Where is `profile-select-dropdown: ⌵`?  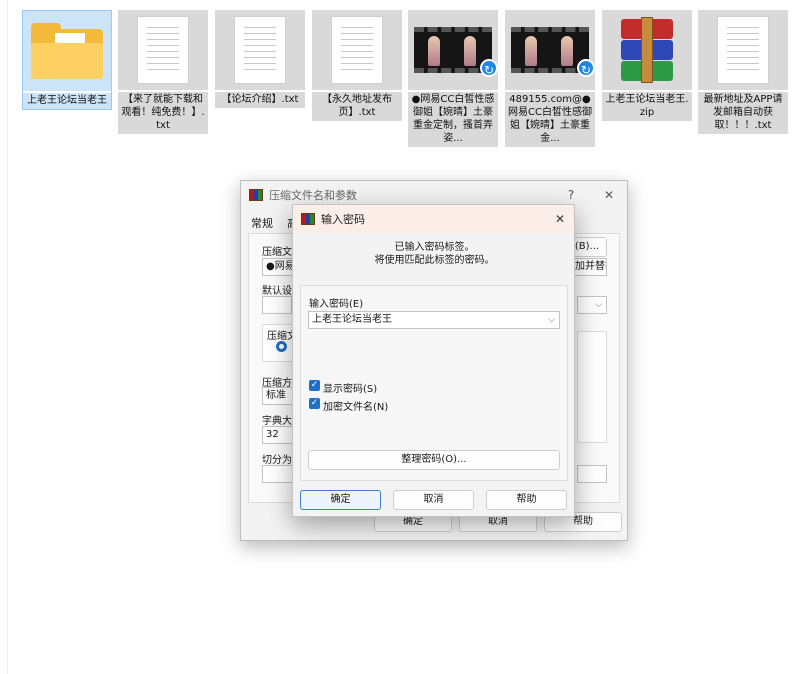
profile-select-dropdown: ⌵ is located at coordinates (592, 305).